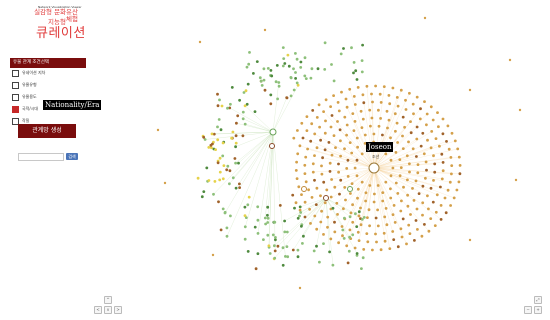 This screenshot has height=320, width=550. Describe the element at coordinates (304, 189) in the screenshot. I see `hub-node` at that location.